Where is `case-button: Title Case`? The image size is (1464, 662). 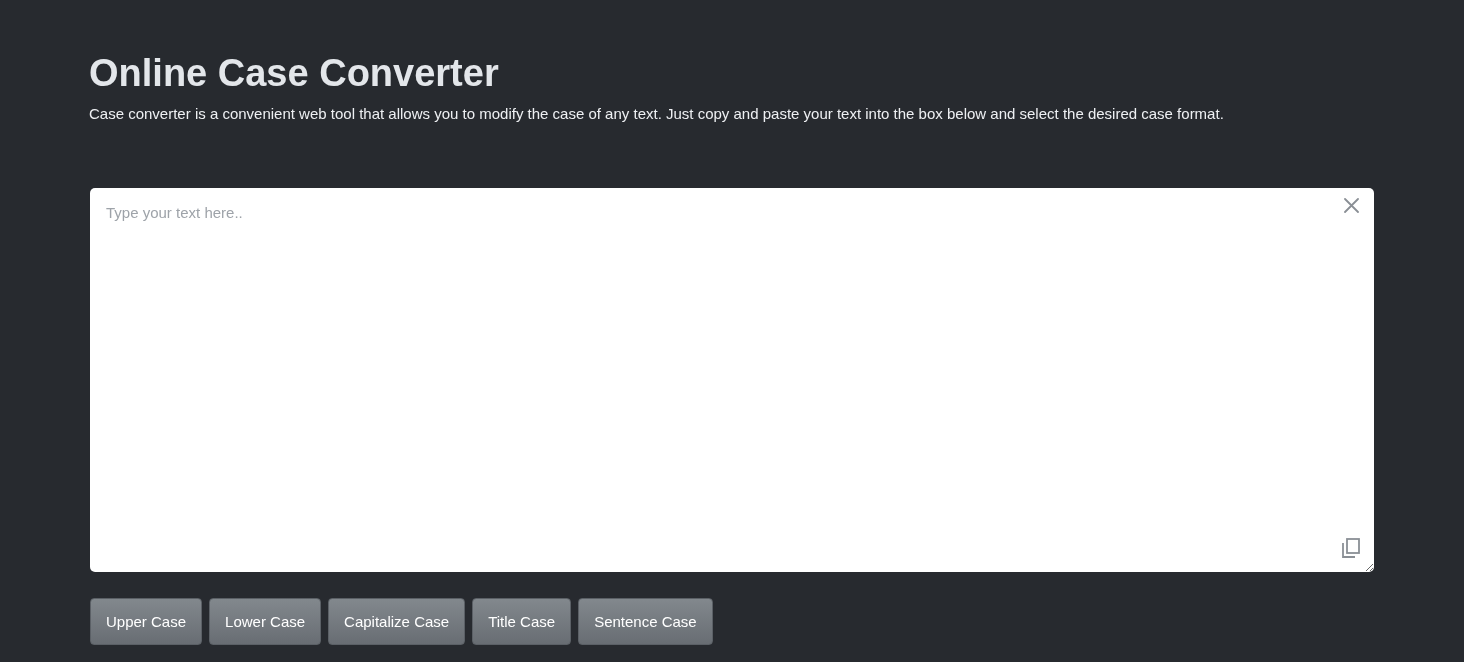 case-button: Title Case is located at coordinates (522, 621).